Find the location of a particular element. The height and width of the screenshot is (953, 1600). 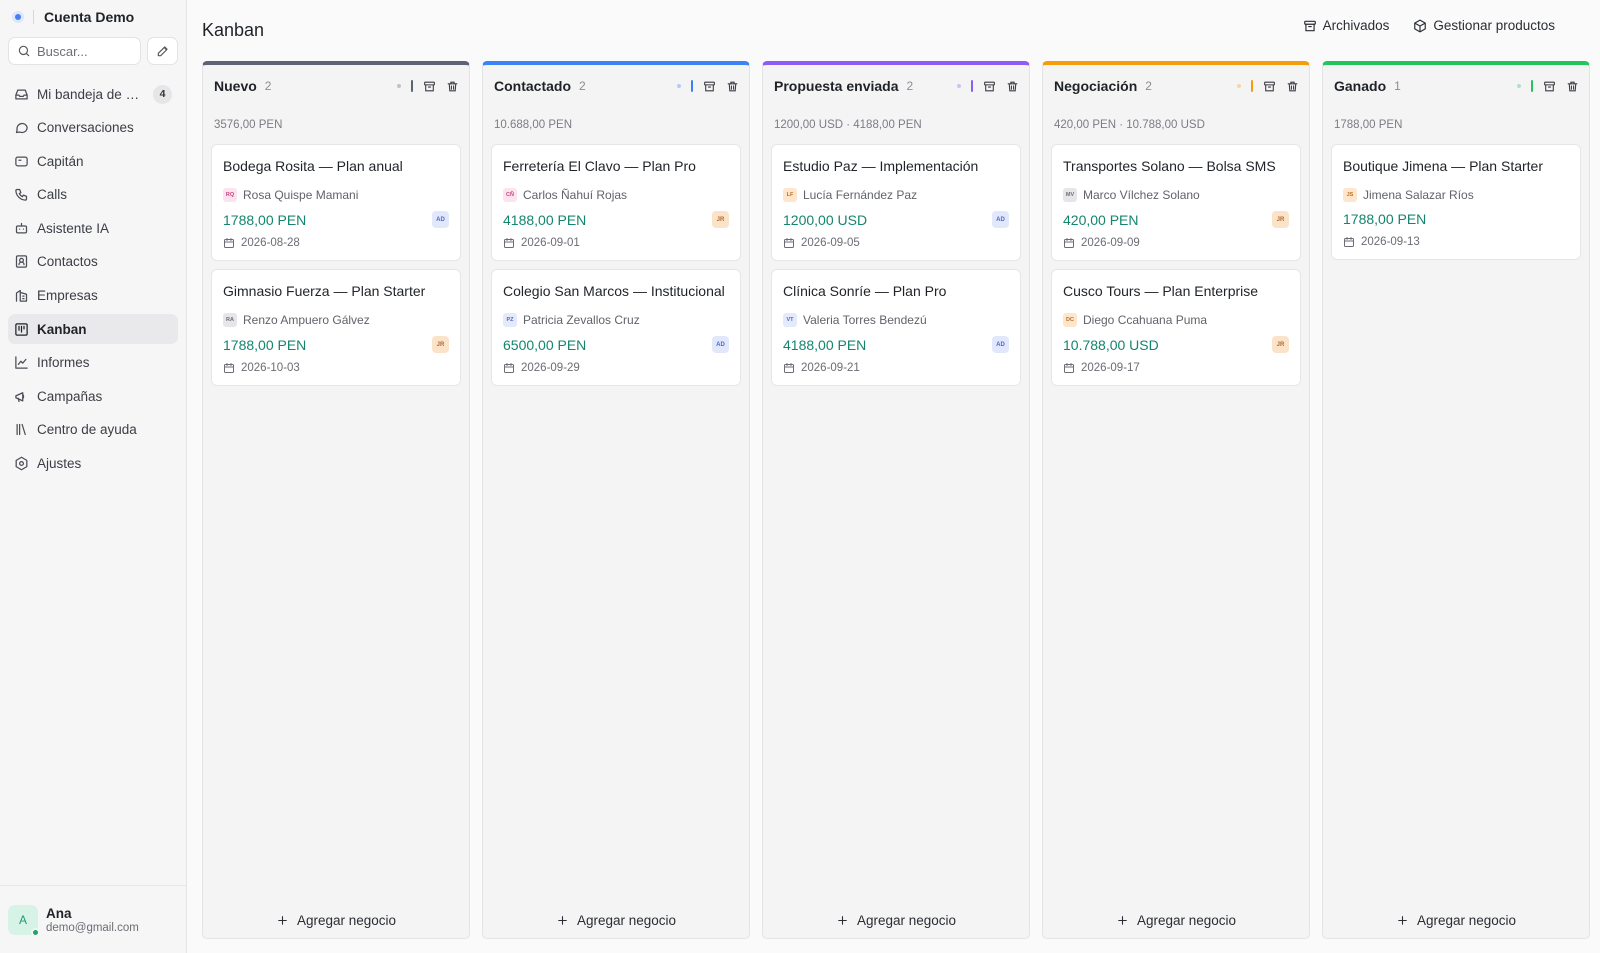

contact-name: Renzo Ampuero Gálvez is located at coordinates (306, 320).